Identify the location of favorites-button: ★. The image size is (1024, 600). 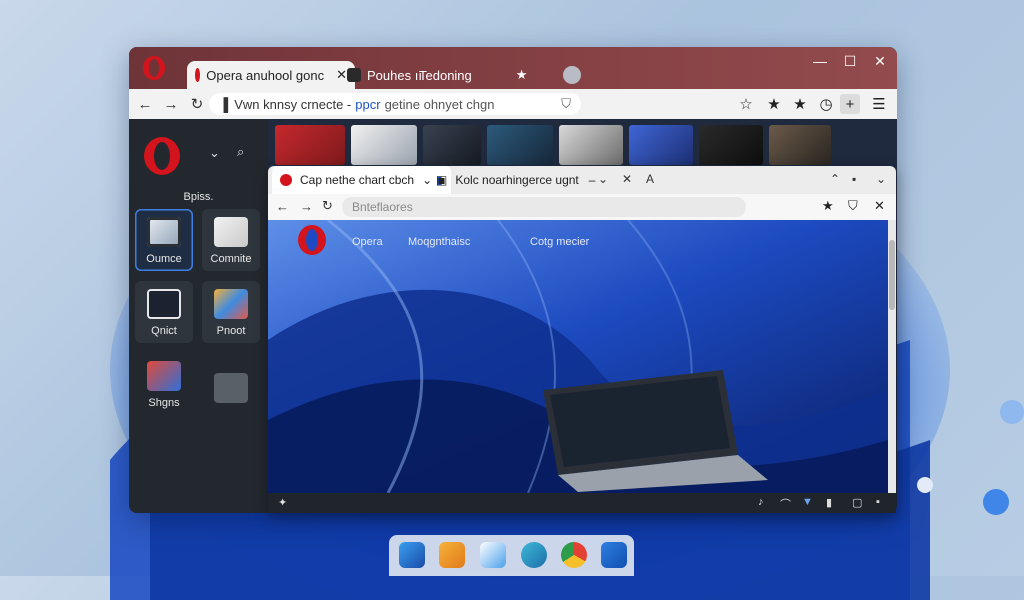
(774, 104).